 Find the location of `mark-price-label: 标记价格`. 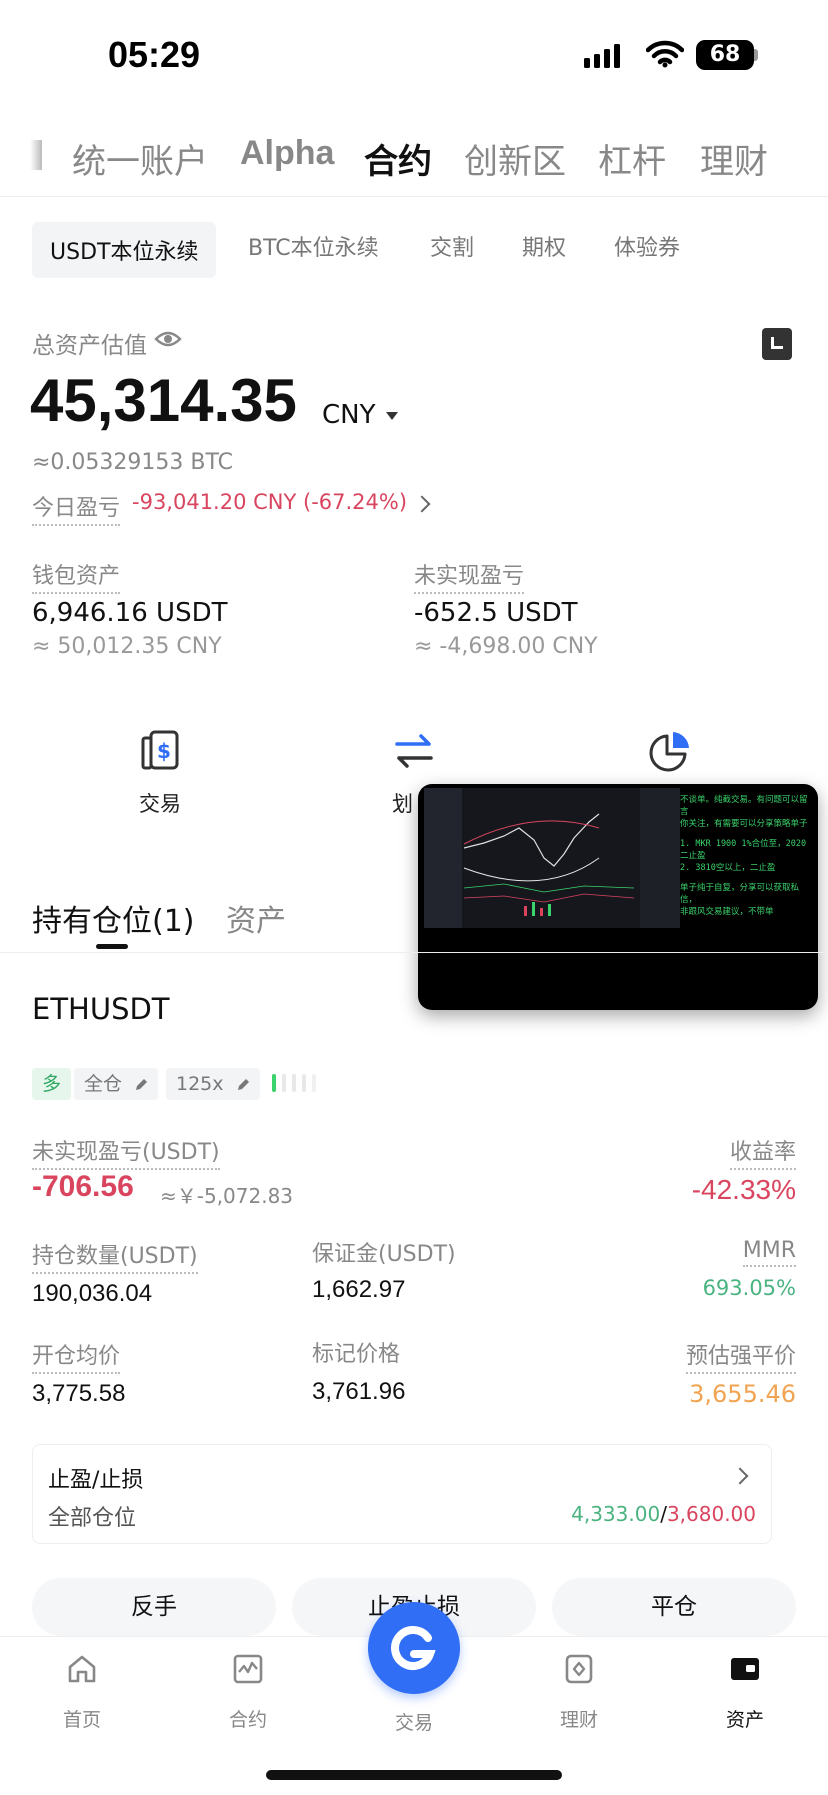

mark-price-label: 标记价格 is located at coordinates (356, 1354).